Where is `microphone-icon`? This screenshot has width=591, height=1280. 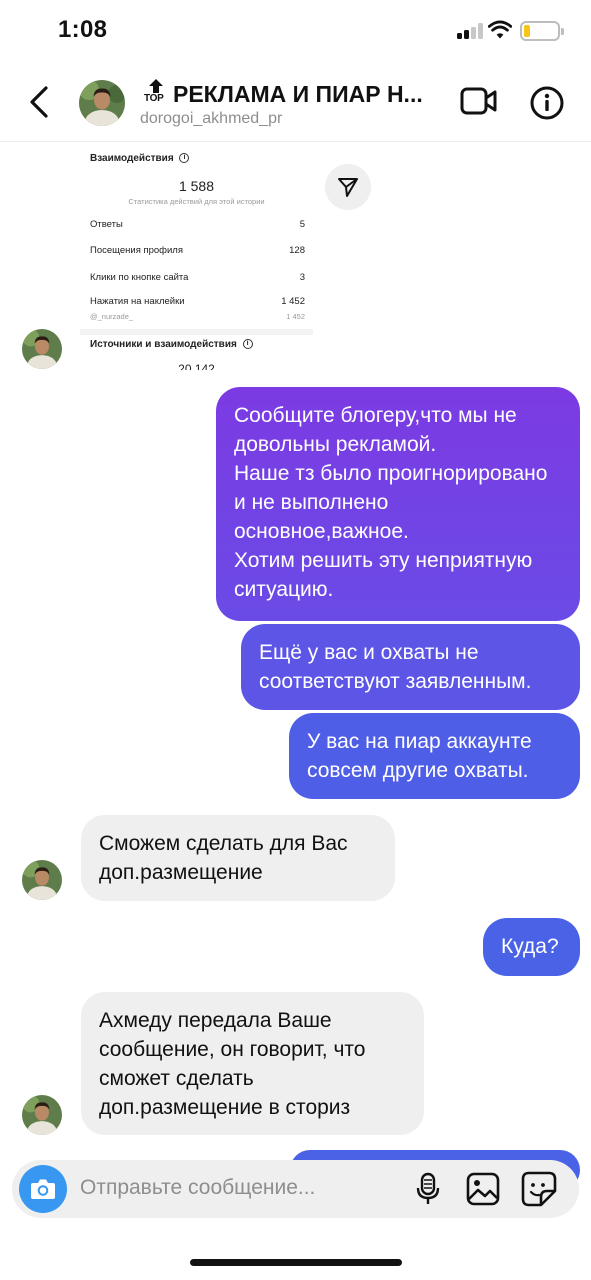
microphone-icon is located at coordinates (428, 1189).